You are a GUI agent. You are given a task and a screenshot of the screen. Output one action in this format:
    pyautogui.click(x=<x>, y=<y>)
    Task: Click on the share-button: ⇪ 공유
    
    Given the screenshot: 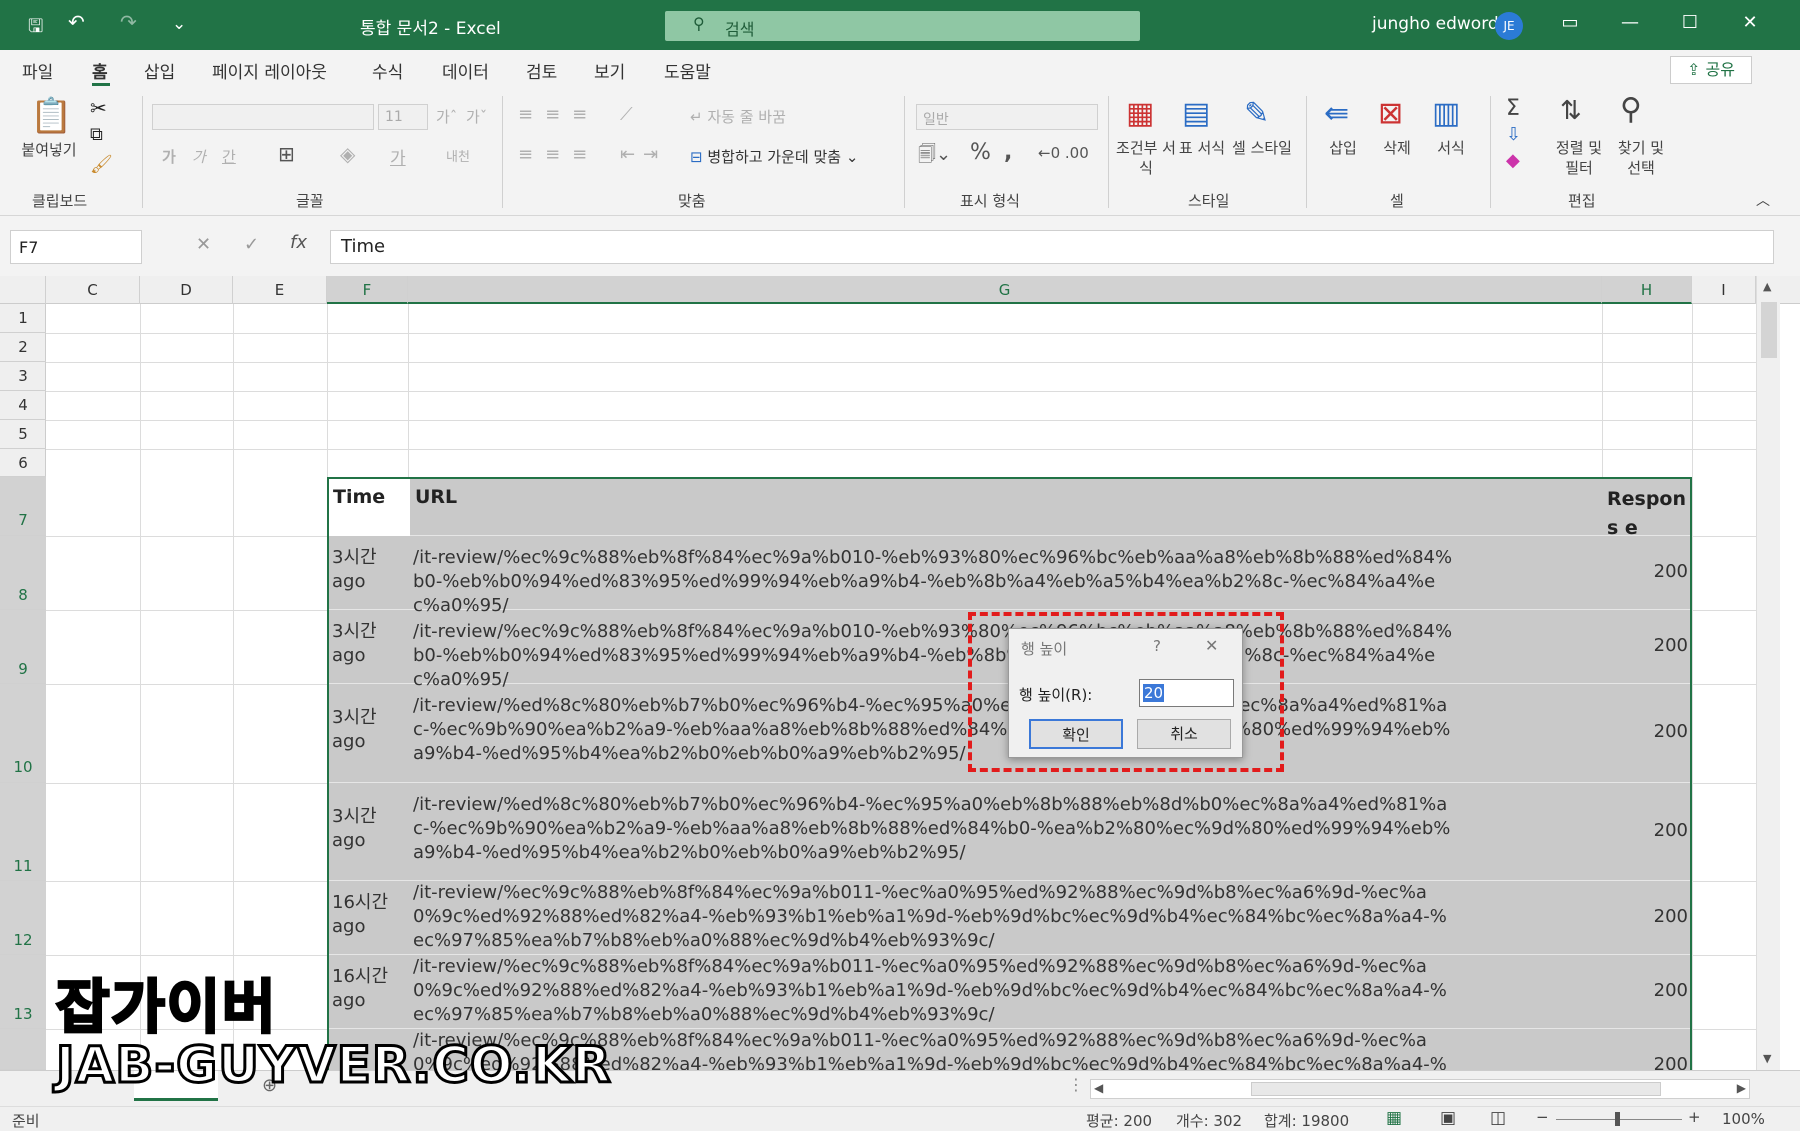 What is the action you would take?
    pyautogui.click(x=1711, y=70)
    